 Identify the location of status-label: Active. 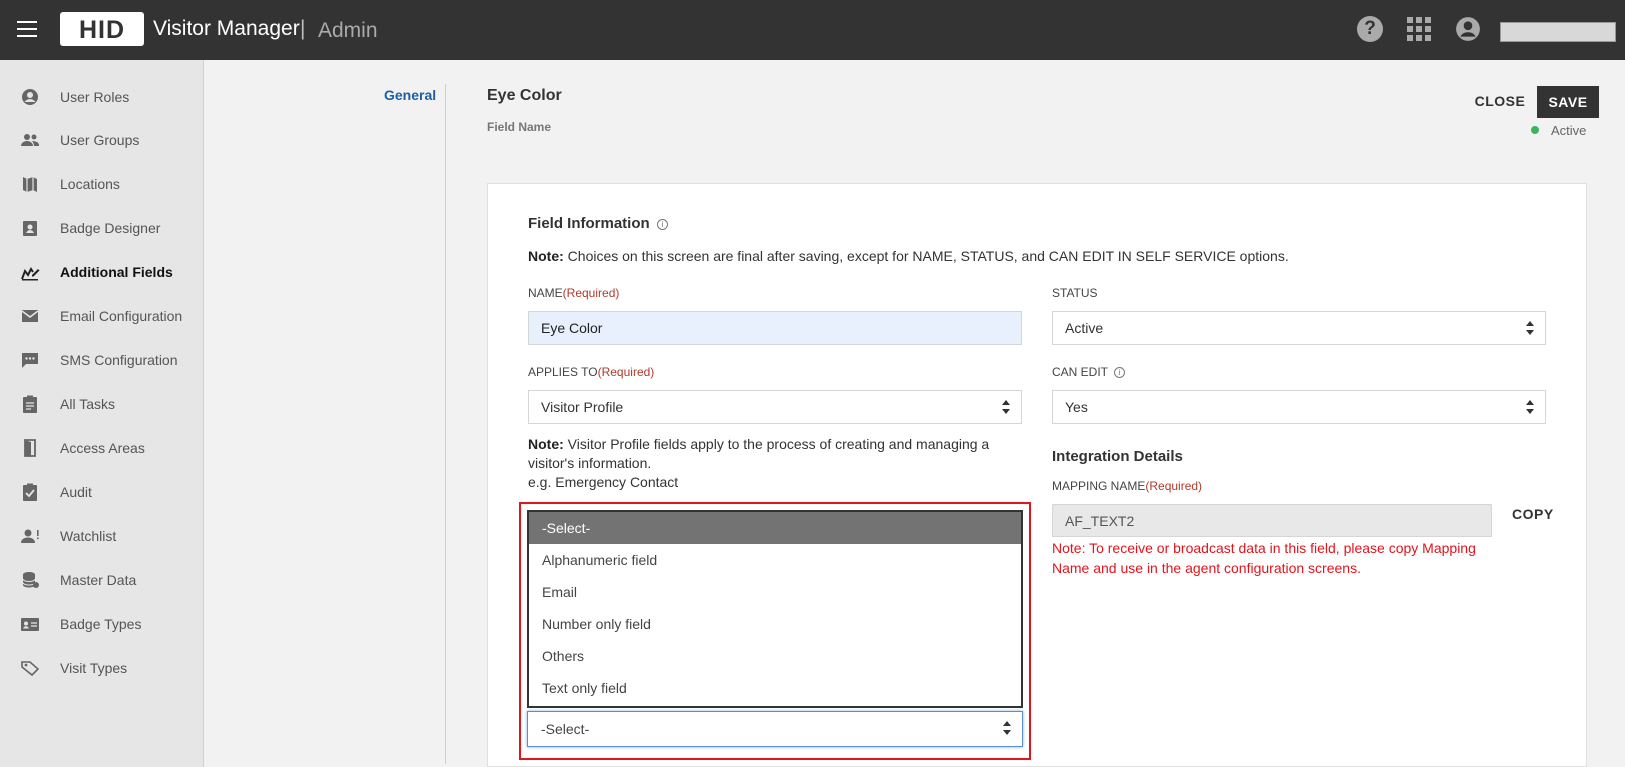
(1569, 130).